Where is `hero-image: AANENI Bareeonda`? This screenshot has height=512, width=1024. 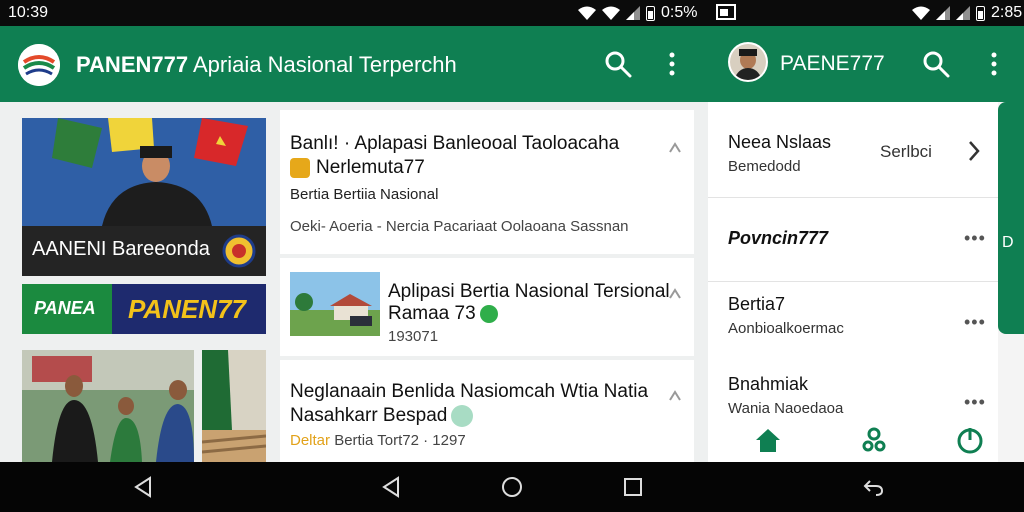 hero-image: AANENI Bareeonda is located at coordinates (144, 197).